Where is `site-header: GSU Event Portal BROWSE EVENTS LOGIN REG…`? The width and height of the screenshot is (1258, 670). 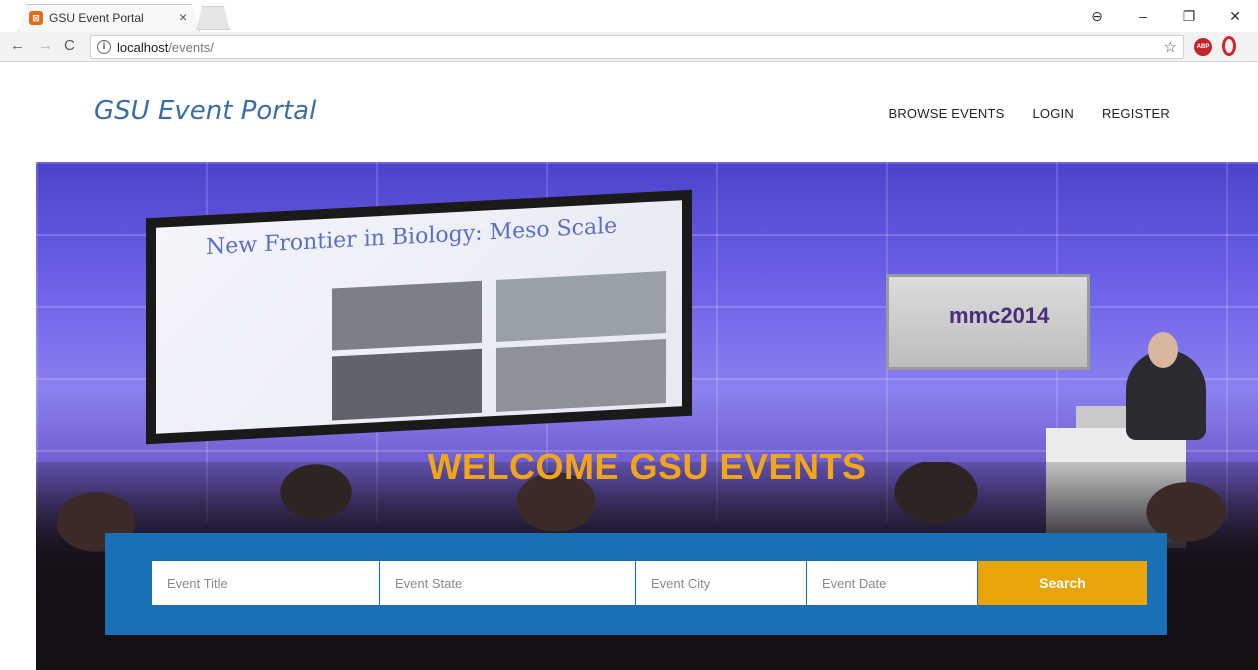
site-header: GSU Event Portal BROWSE EVENTS LOGIN REG… is located at coordinates (629, 112).